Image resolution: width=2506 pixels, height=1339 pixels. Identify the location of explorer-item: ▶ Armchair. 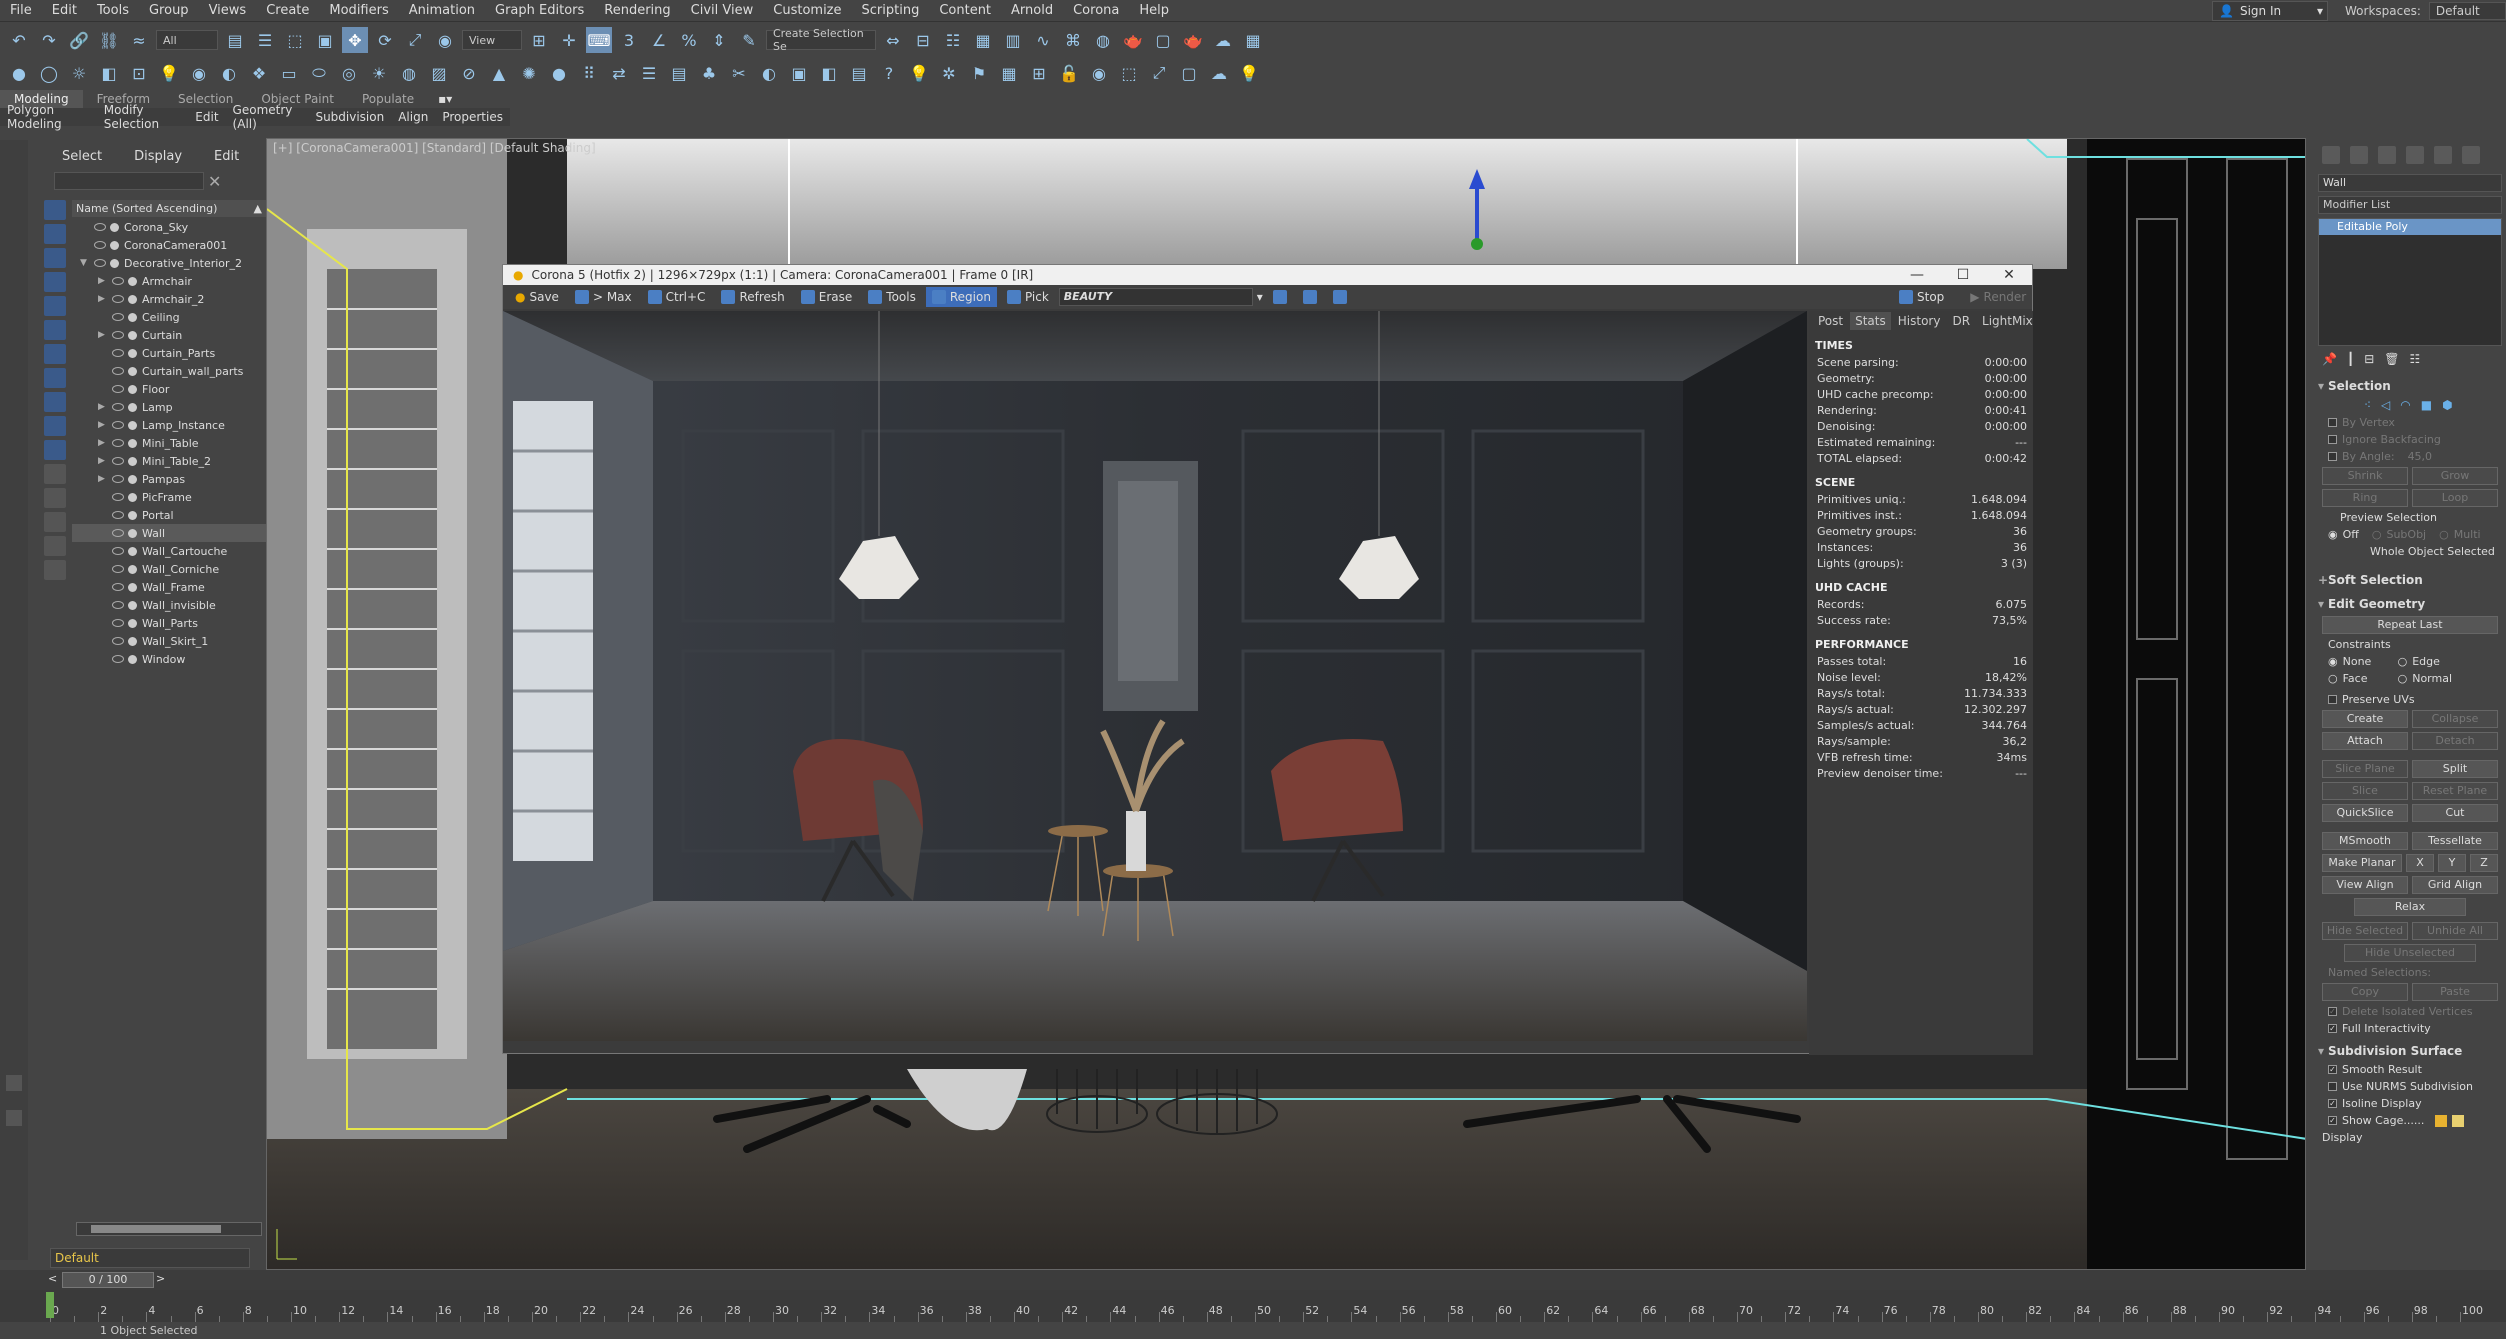
(169, 281).